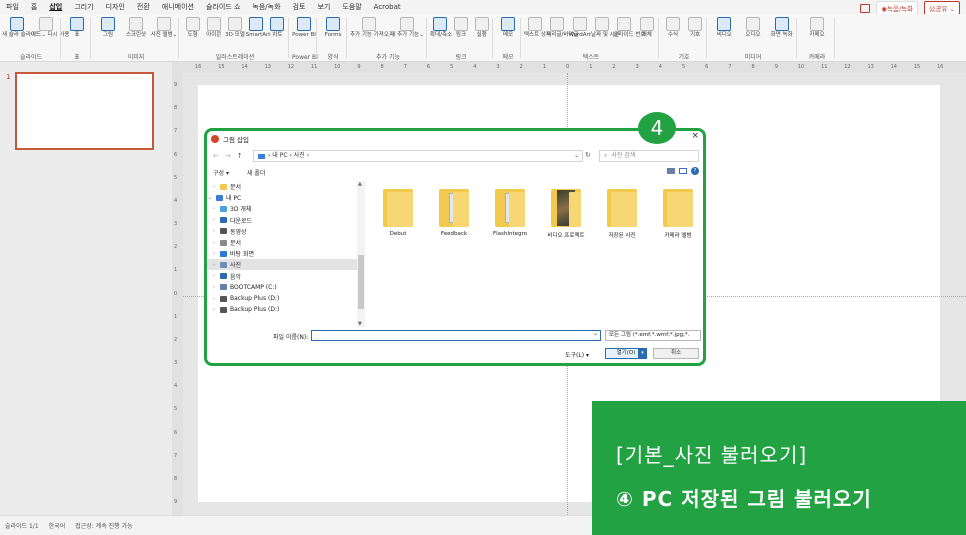 This screenshot has width=966, height=535. Describe the element at coordinates (50, 28) in the screenshot. I see `ribbon-button: 이드⌄ 다시 사용` at that location.